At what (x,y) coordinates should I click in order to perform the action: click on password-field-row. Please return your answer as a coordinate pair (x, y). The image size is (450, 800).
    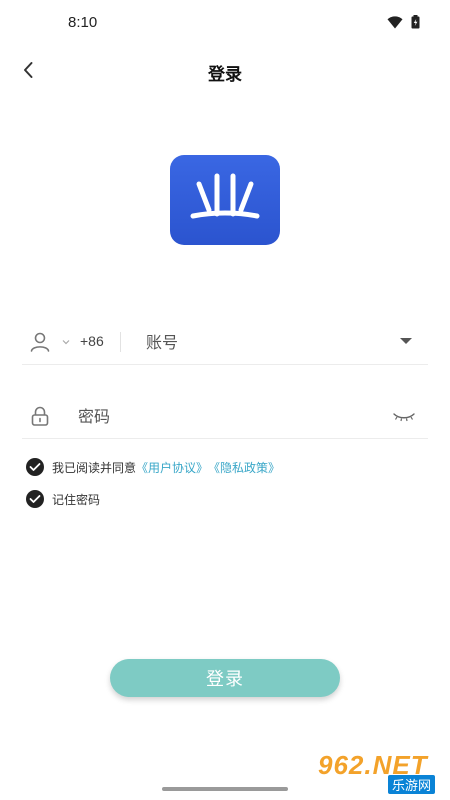
    Looking at the image, I should click on (225, 416).